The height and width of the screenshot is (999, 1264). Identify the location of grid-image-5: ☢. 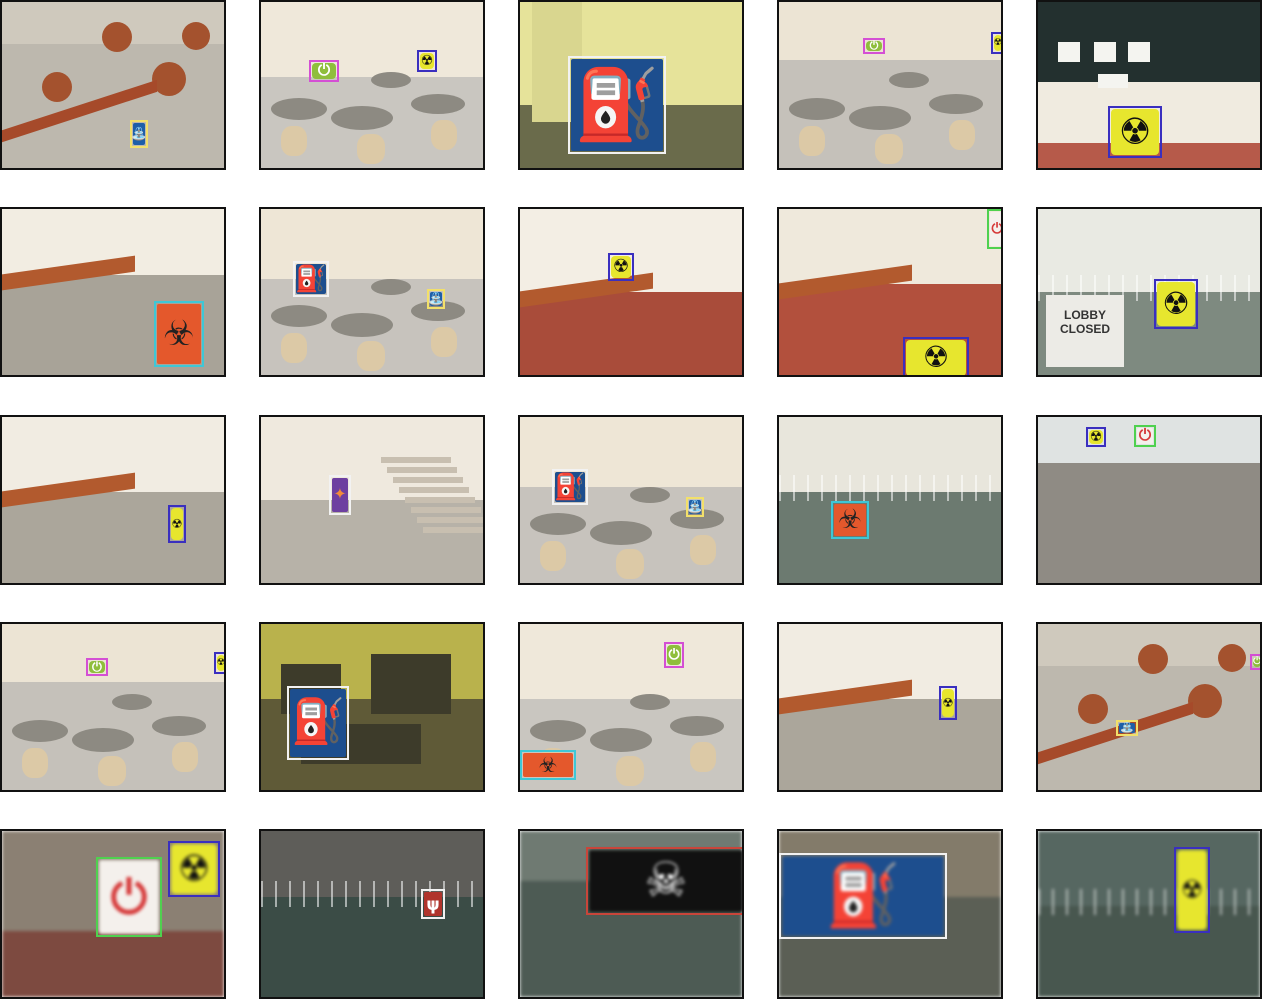
(1149, 85).